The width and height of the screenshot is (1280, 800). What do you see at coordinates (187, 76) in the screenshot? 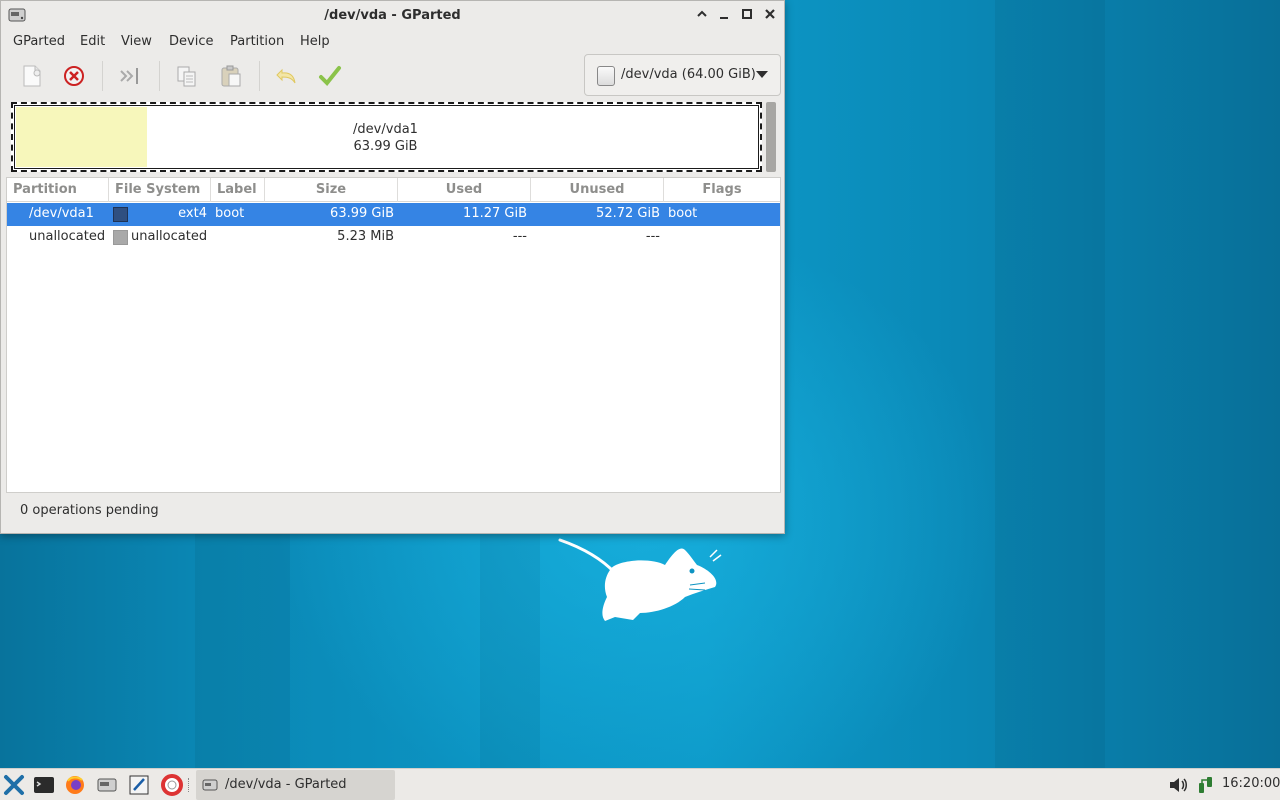
I see `copy-icon` at bounding box center [187, 76].